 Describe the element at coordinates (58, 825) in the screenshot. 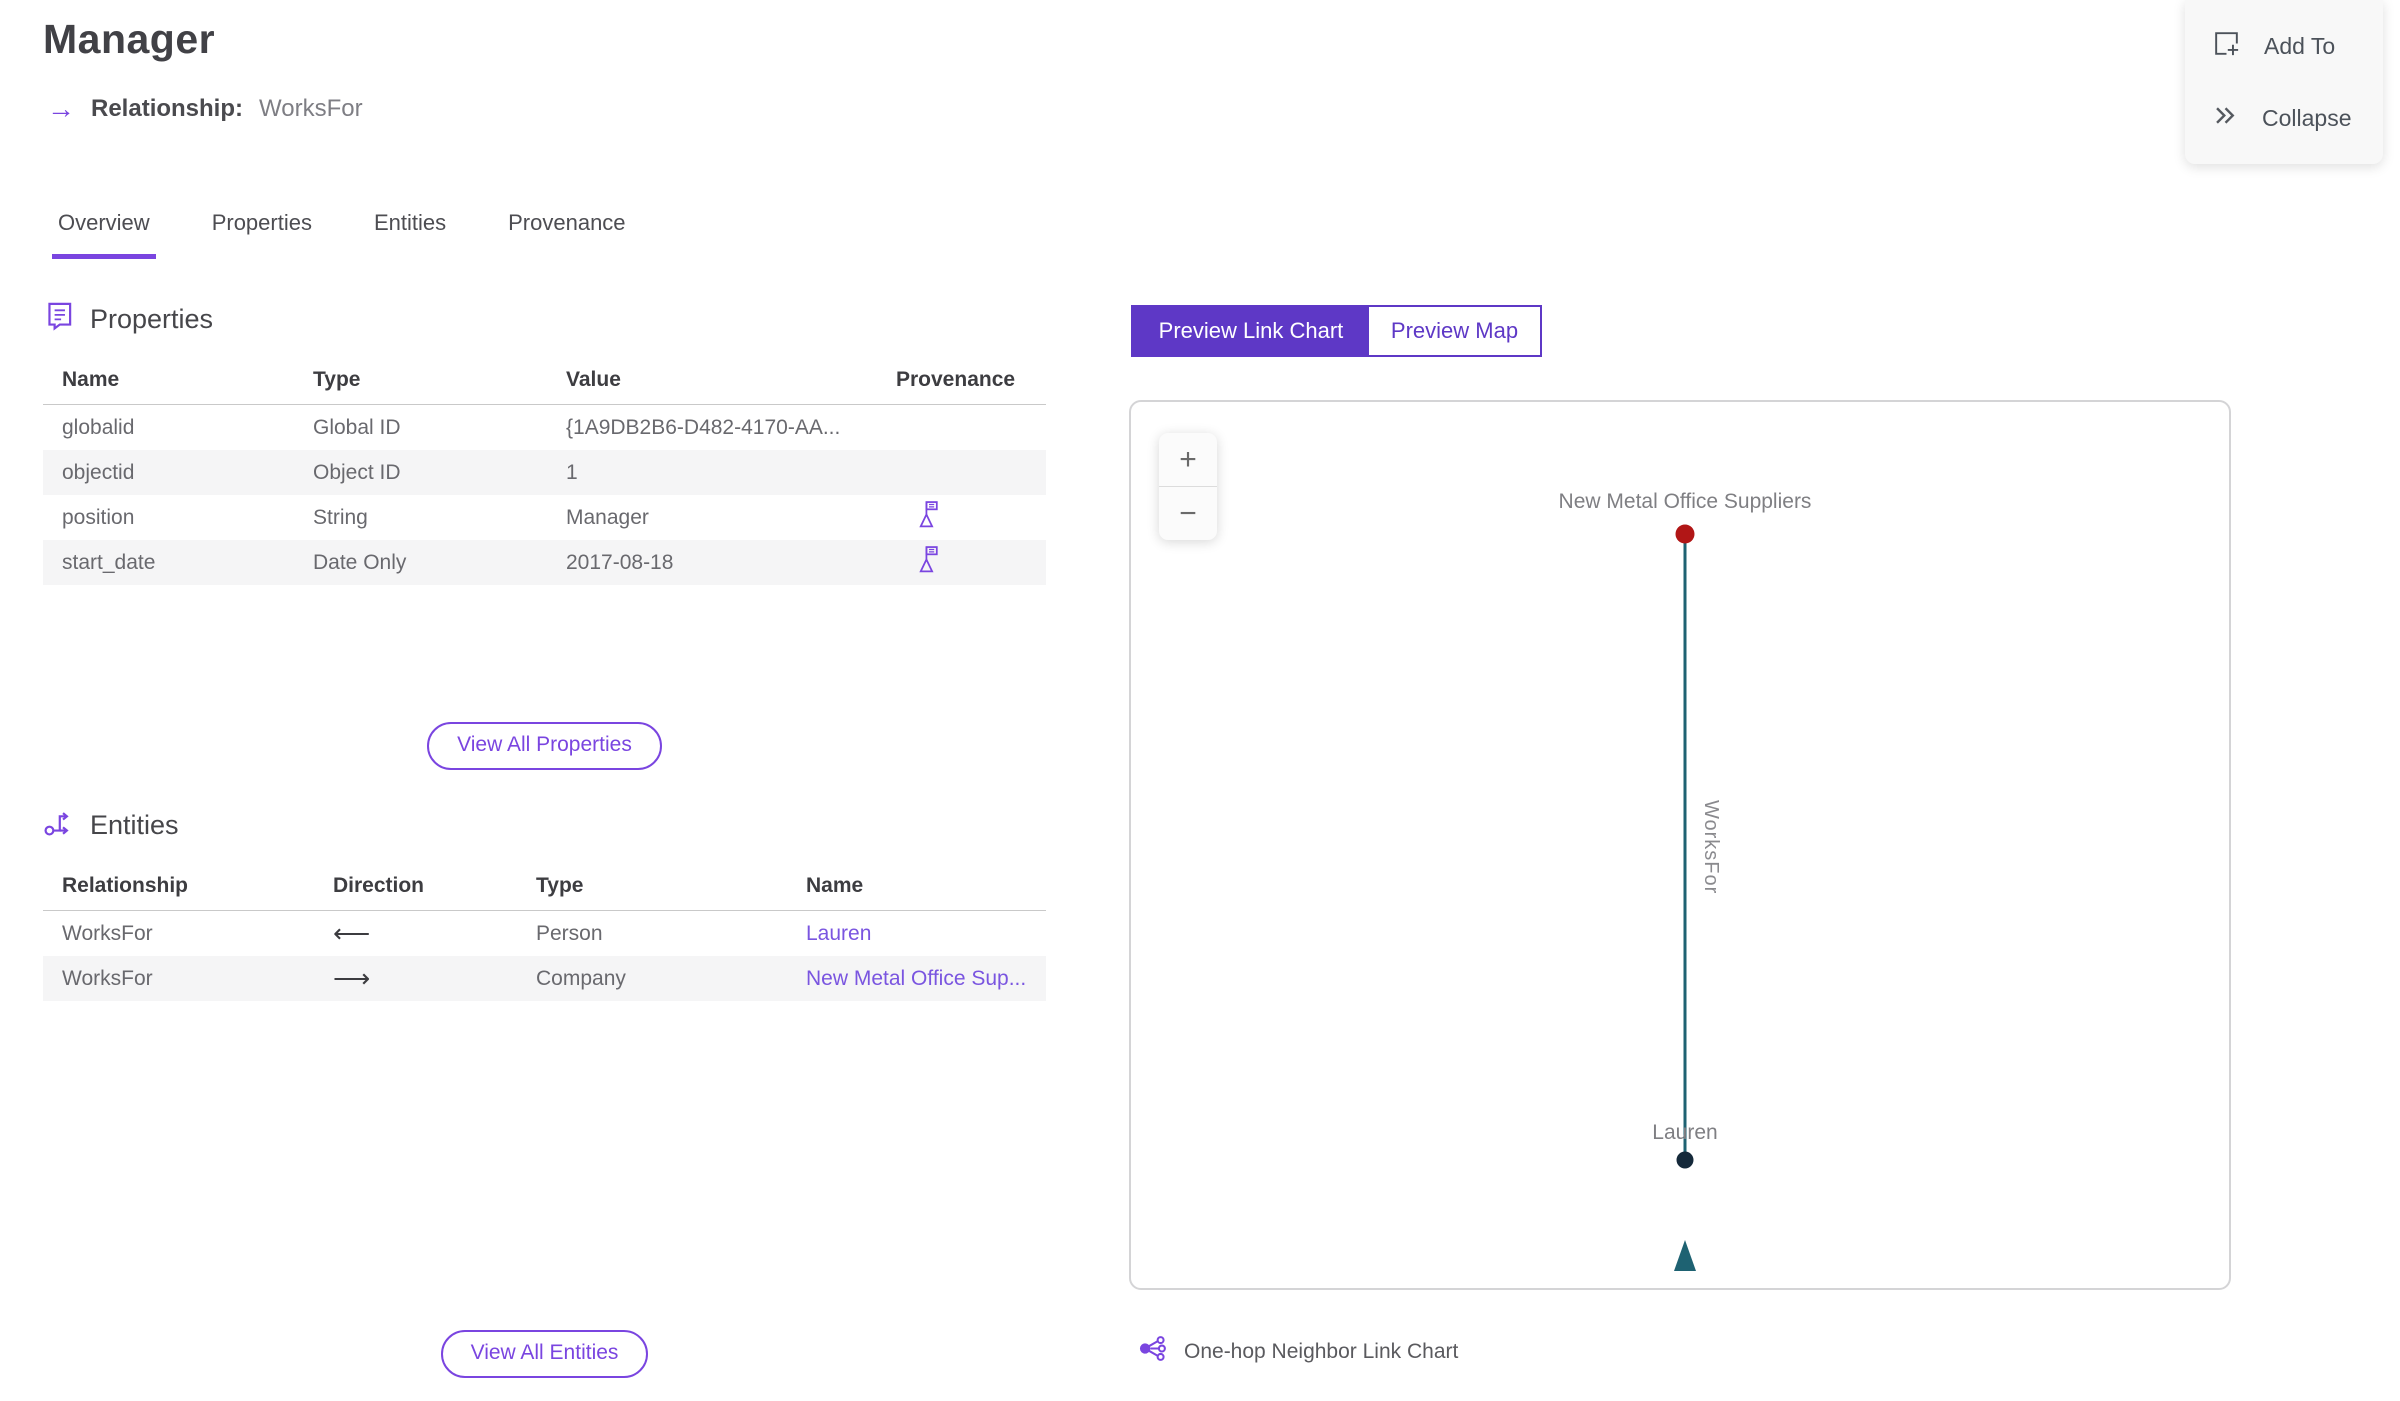

I see `entities-icon` at that location.